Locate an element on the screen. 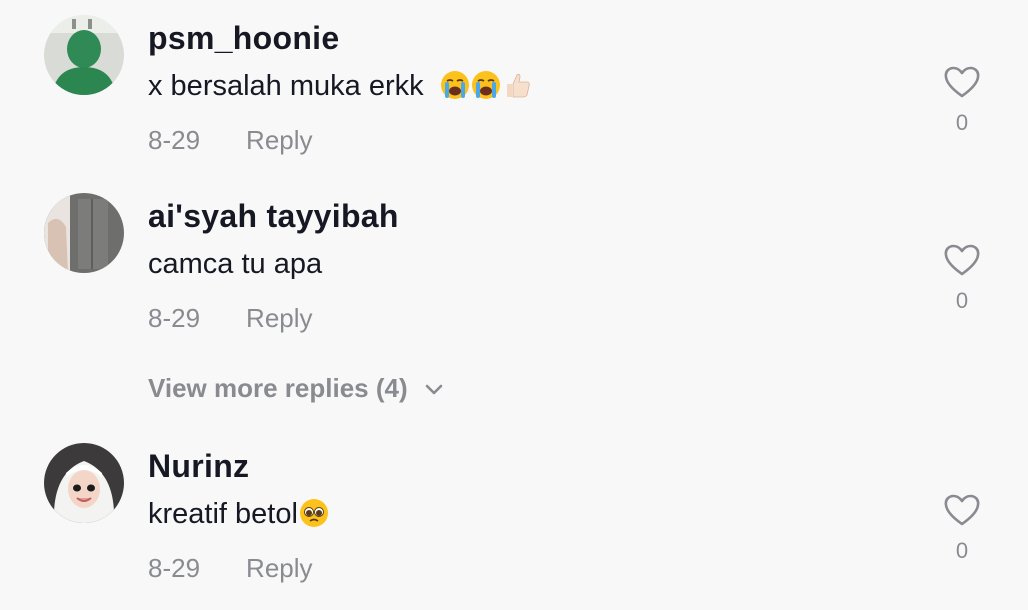  comment-text: kreatif betol is located at coordinates (238, 514).